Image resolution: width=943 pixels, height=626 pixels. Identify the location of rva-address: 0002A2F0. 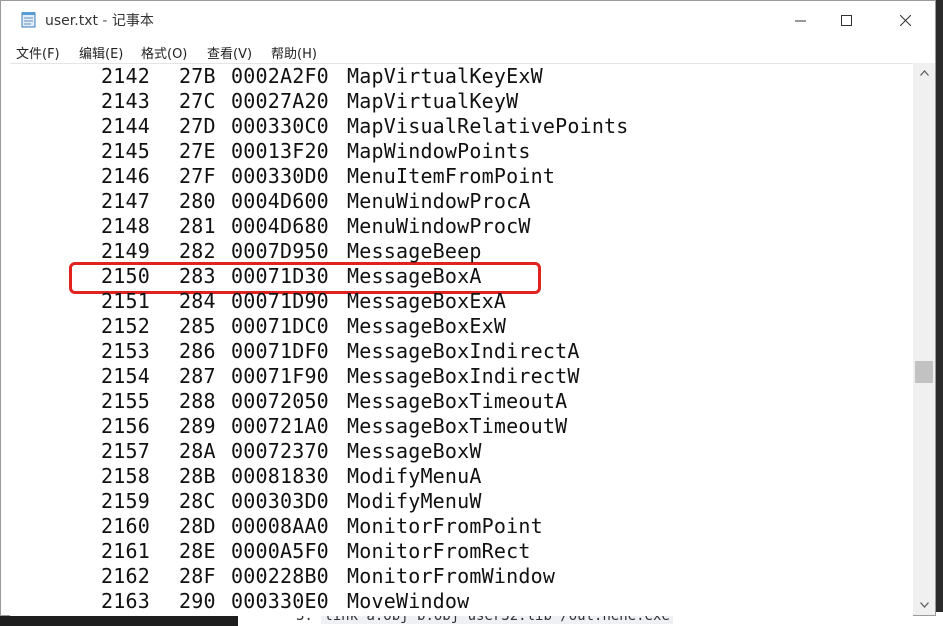
(280, 76).